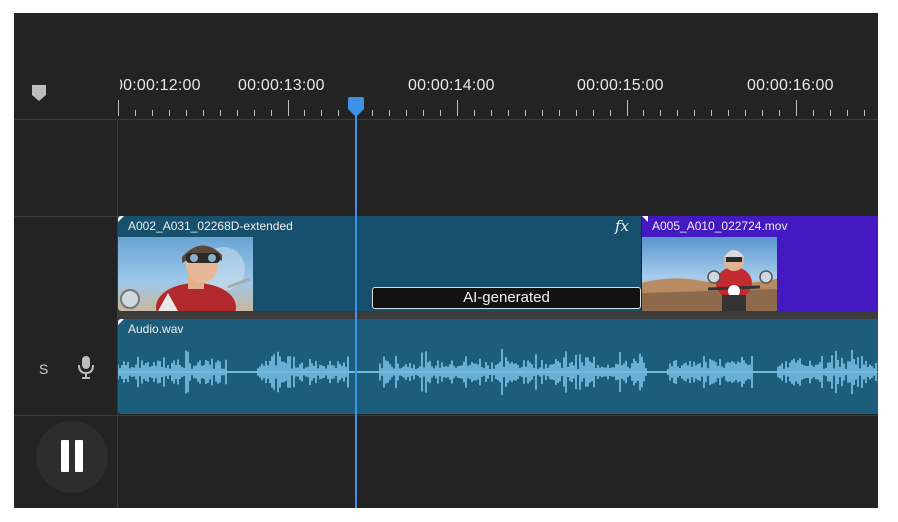 The width and height of the screenshot is (898, 522). Describe the element at coordinates (43, 369) in the screenshot. I see `solo-button: S` at that location.